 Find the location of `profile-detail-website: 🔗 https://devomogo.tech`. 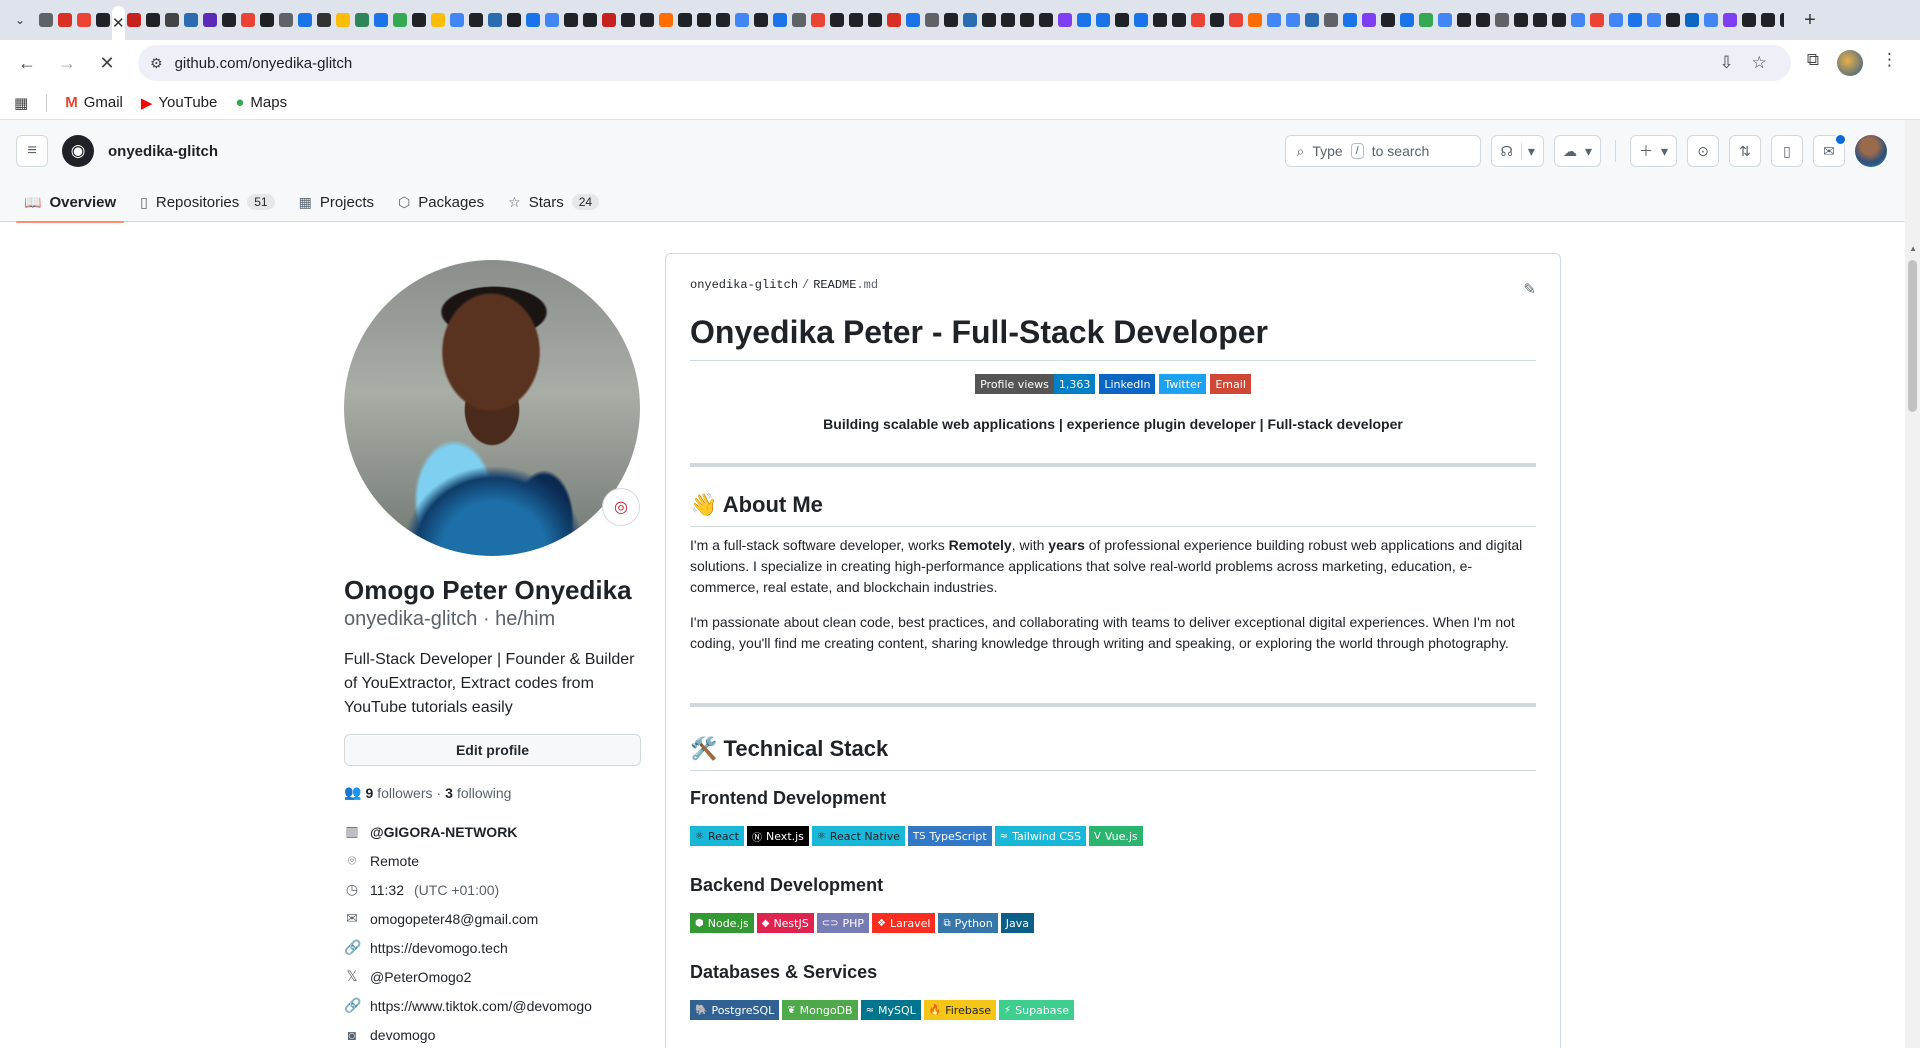

profile-detail-website: 🔗 https://devomogo.tech is located at coordinates (492, 947).